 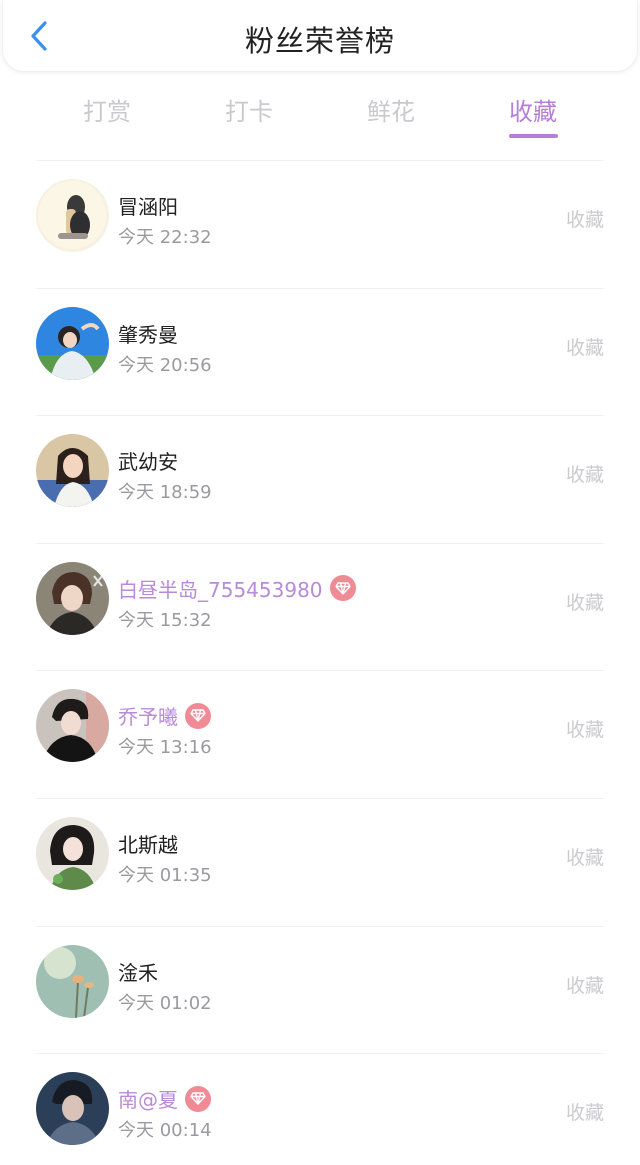 What do you see at coordinates (165, 237) in the screenshot?
I see `timestamp: 今天 22:32` at bounding box center [165, 237].